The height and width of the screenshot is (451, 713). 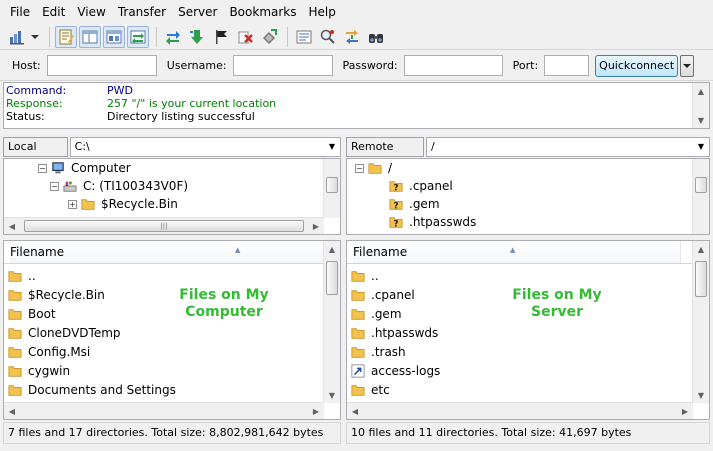 What do you see at coordinates (64, 332) in the screenshot?
I see `list-item: CloneDVDTemp` at bounding box center [64, 332].